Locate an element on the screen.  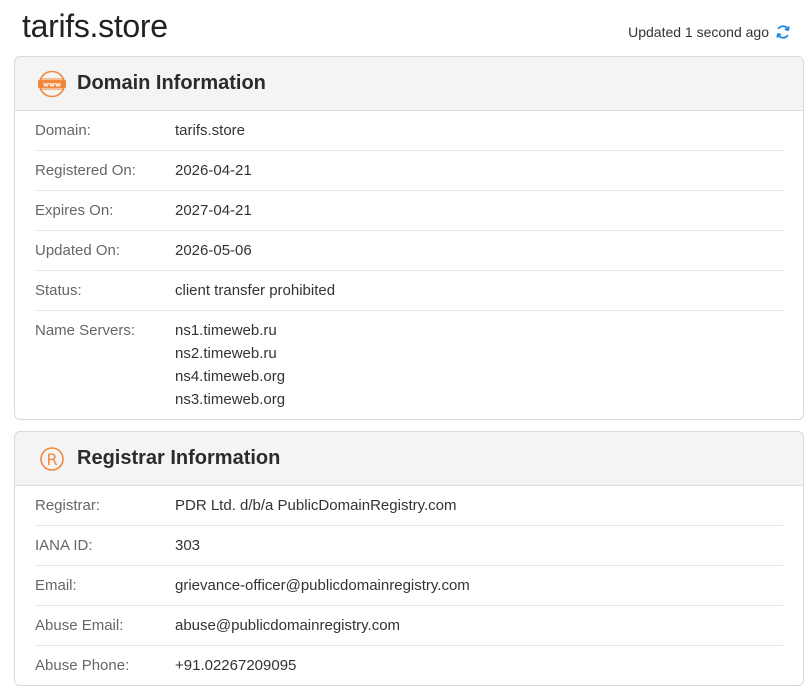
update-status: Updated 1 second ago is located at coordinates (709, 32).